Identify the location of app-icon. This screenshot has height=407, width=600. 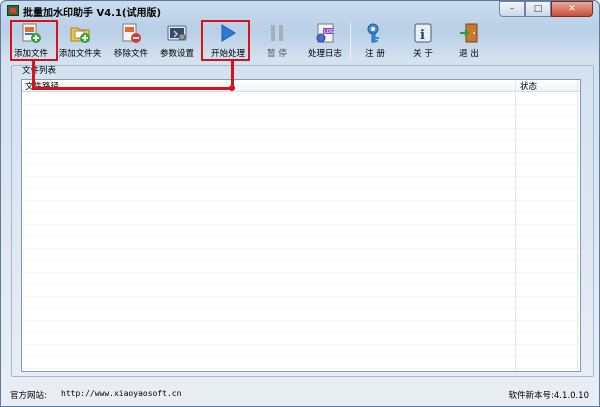
(13, 10).